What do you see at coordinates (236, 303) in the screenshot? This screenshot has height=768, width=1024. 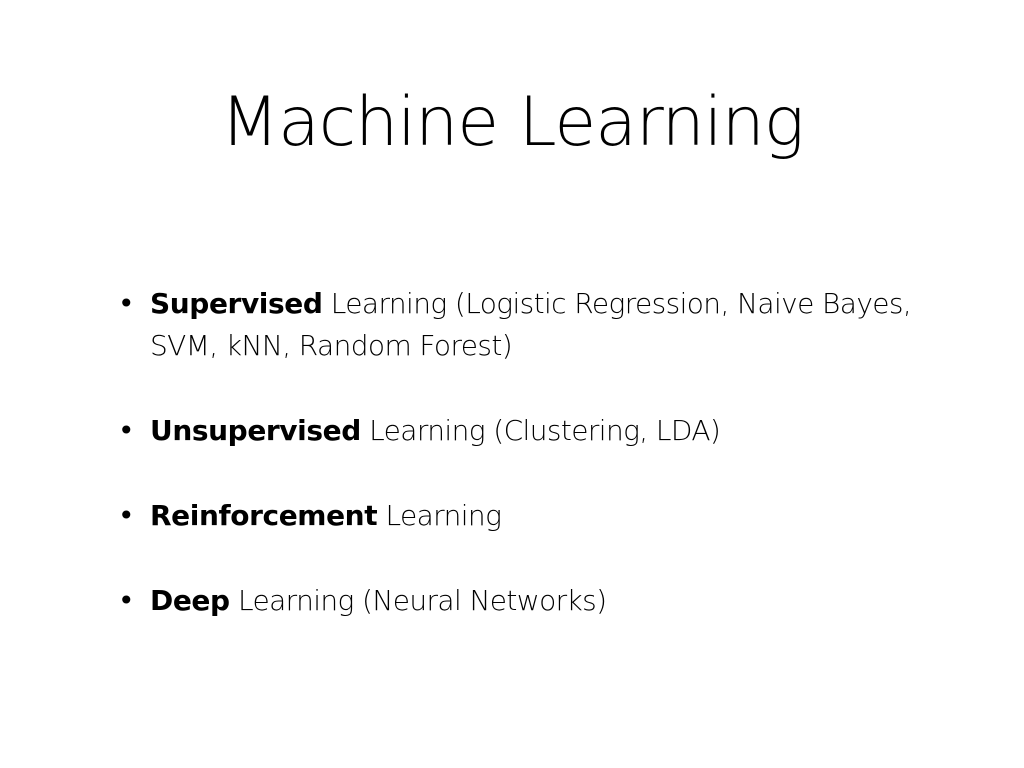 I see `bullet-lead: Supervised` at bounding box center [236, 303].